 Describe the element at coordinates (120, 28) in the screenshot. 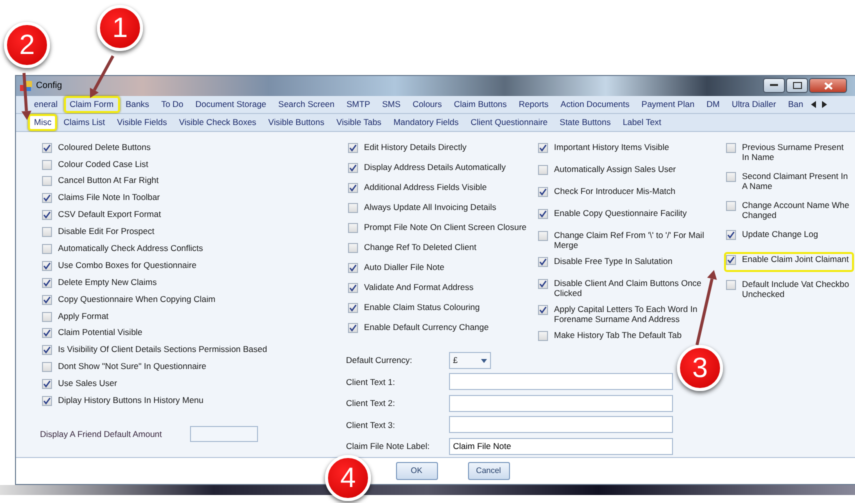

I see `step-number-callout: 1` at that location.